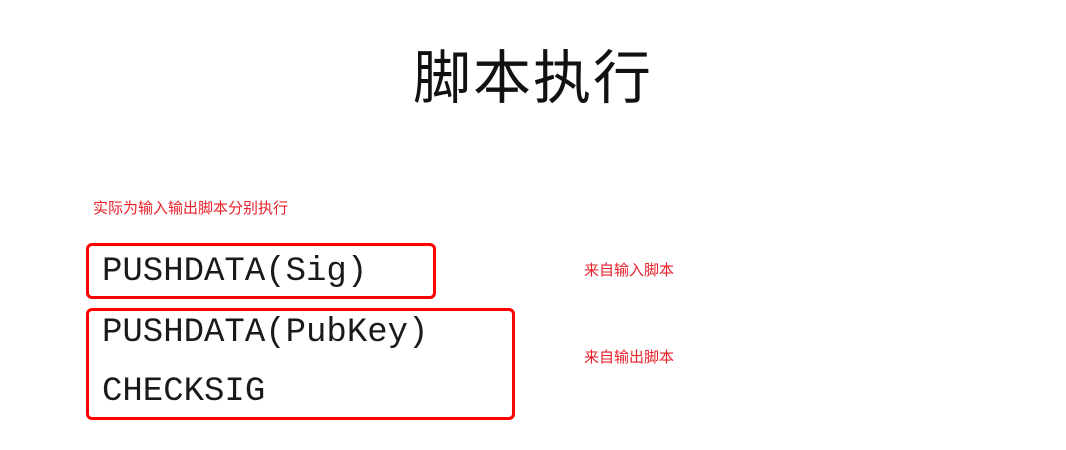 The image size is (1066, 450). Describe the element at coordinates (532, 78) in the screenshot. I see `page-title: 脚本执行` at that location.